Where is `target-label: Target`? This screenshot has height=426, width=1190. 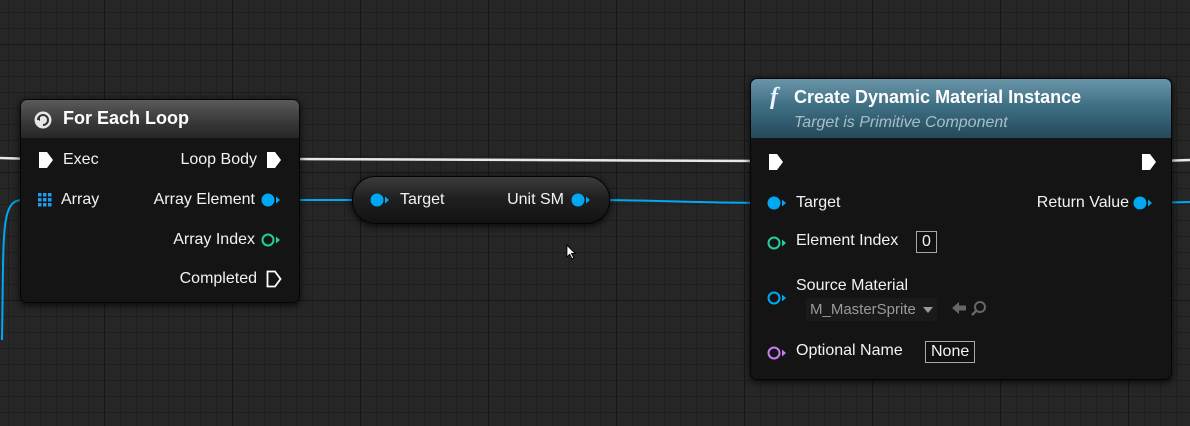
target-label: Target is located at coordinates (818, 202).